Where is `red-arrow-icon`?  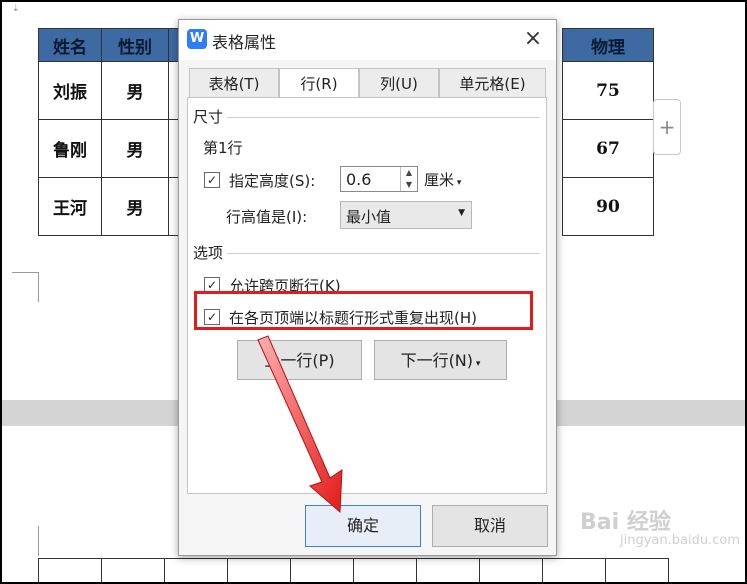 red-arrow-icon is located at coordinates (300, 424).